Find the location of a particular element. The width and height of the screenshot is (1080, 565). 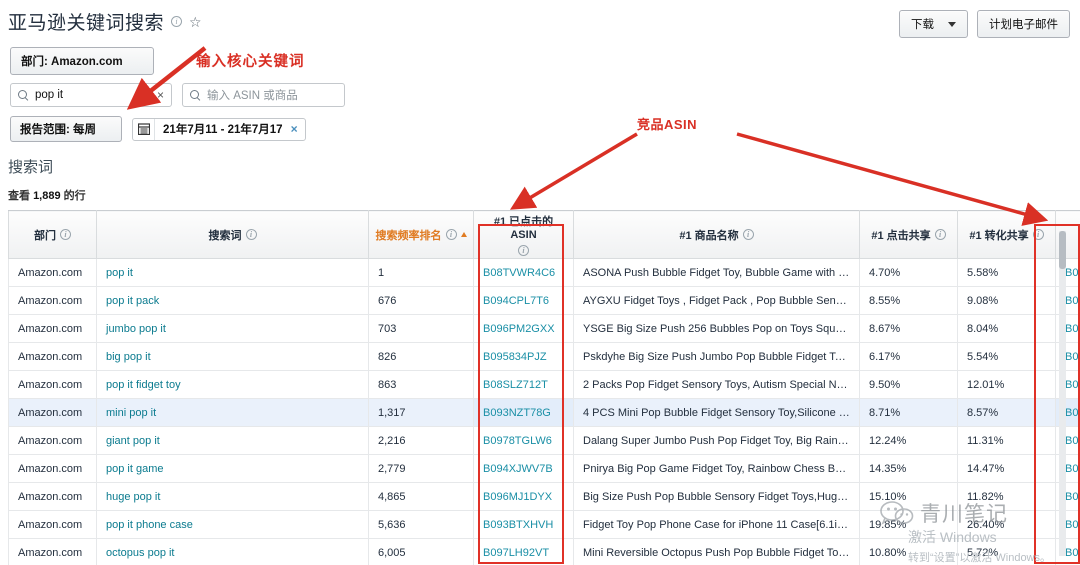

download-label: 下载 is located at coordinates (922, 25).